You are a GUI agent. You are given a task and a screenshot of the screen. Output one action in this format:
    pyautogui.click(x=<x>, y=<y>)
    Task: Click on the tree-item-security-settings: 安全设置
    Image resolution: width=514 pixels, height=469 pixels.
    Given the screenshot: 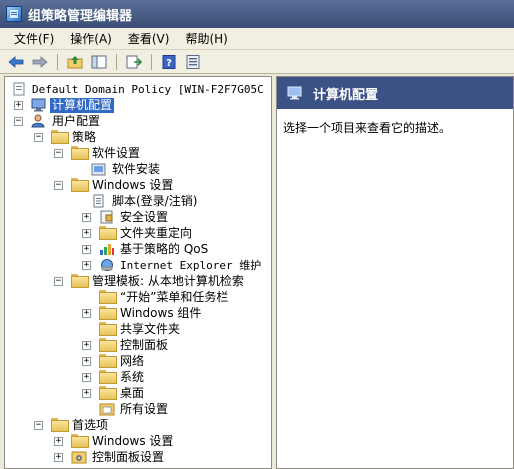 What is the action you would take?
    pyautogui.click(x=134, y=217)
    